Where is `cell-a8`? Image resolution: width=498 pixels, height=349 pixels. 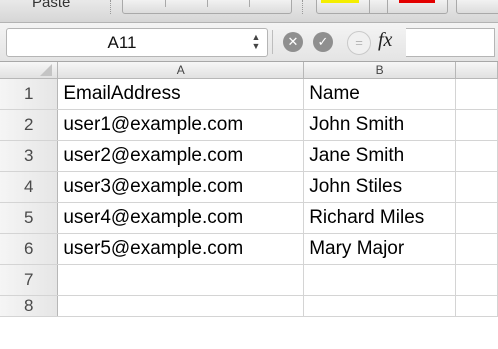
cell-a8 is located at coordinates (181, 306).